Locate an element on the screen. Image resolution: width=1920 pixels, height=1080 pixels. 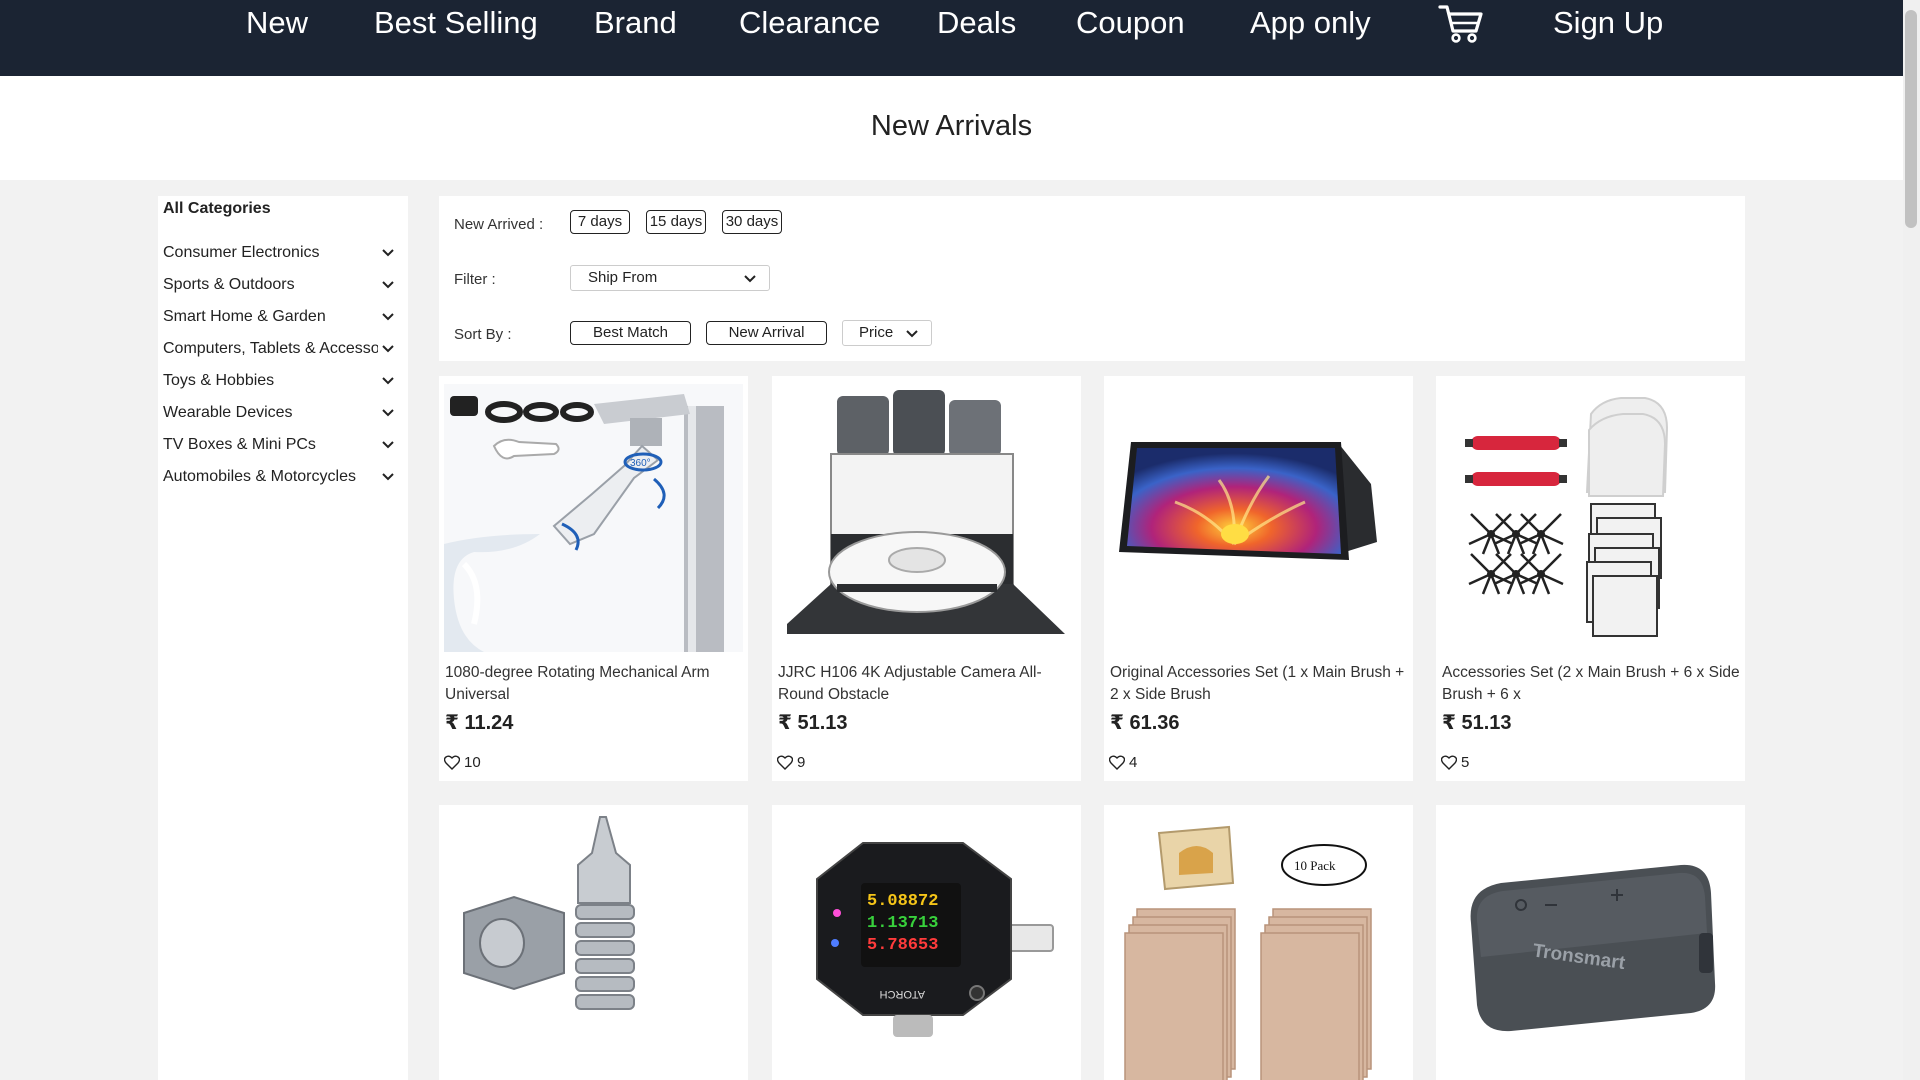
title-band: New Arrivals is located at coordinates (951, 128).